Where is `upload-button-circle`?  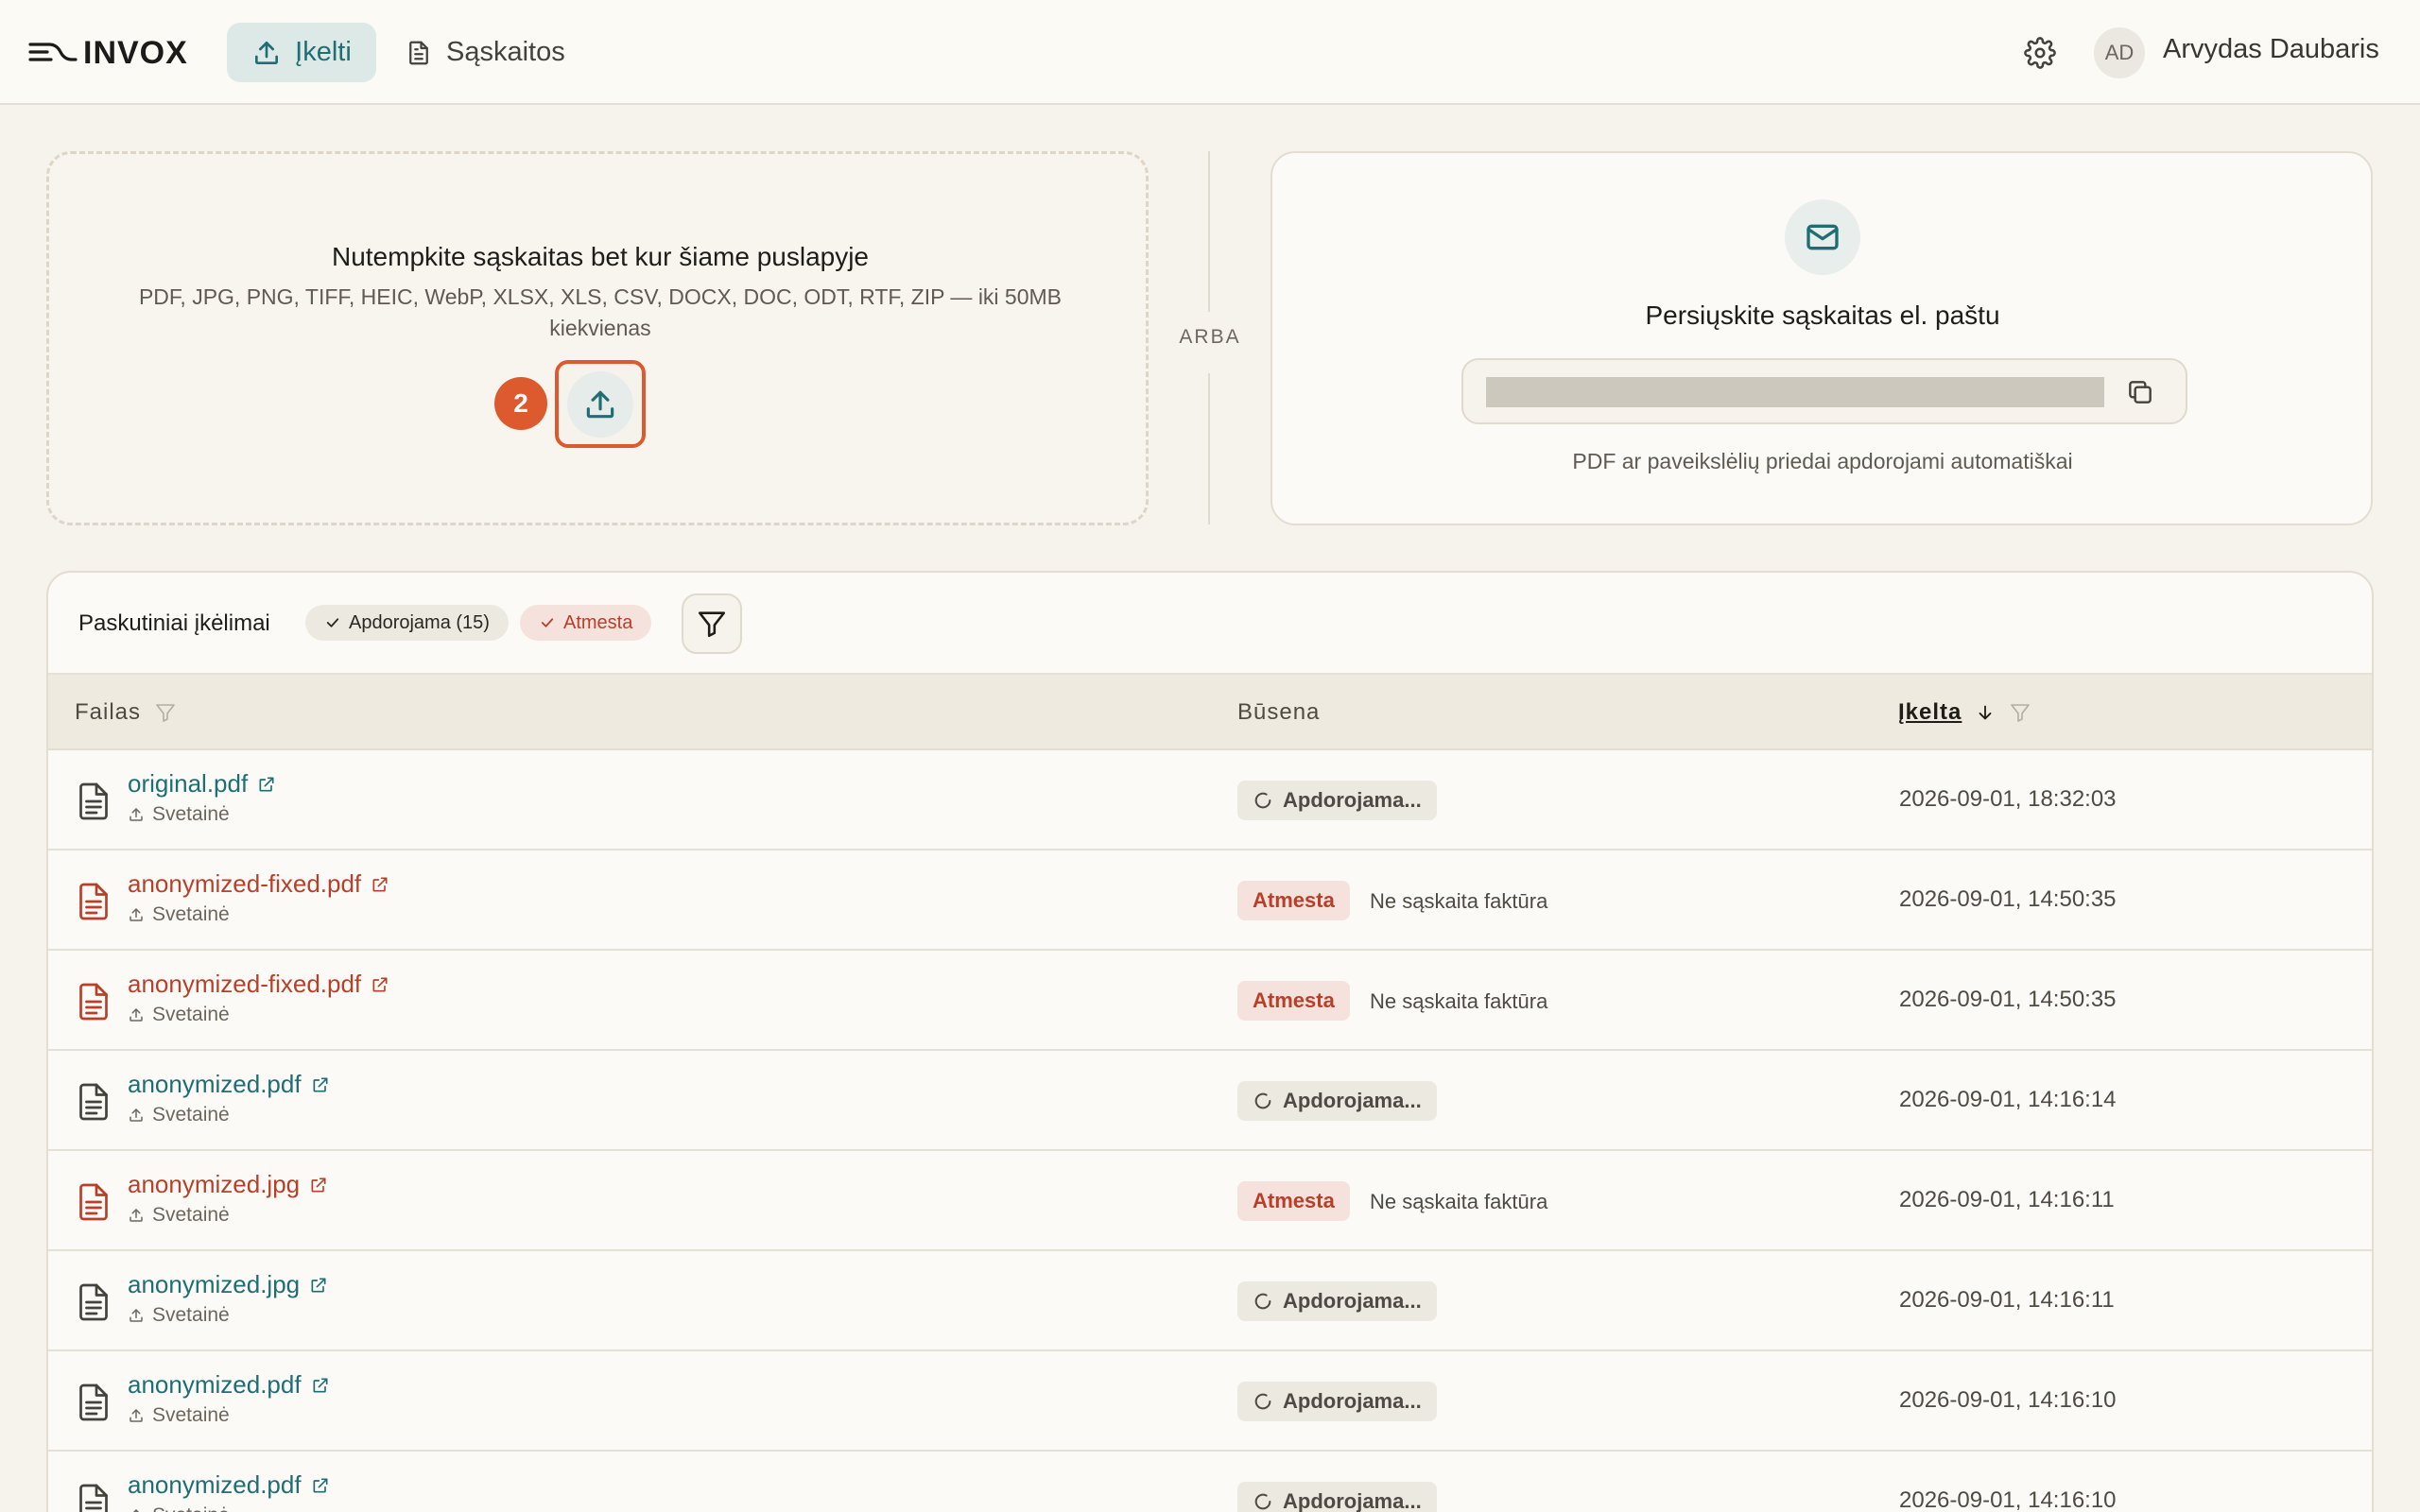 upload-button-circle is located at coordinates (600, 404).